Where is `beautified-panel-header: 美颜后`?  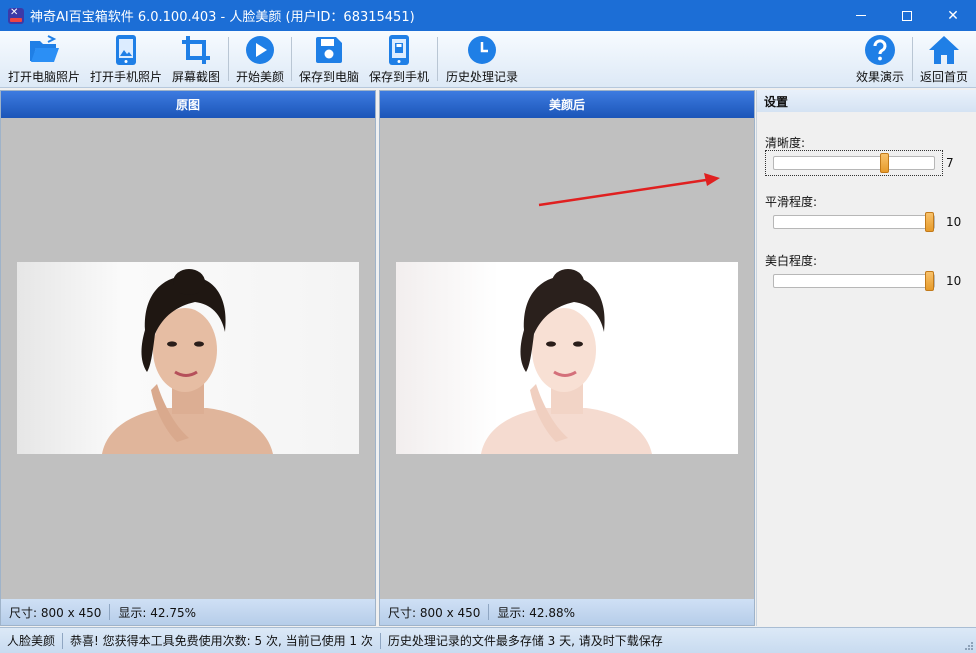
beautified-panel-header: 美颜后 is located at coordinates (567, 104).